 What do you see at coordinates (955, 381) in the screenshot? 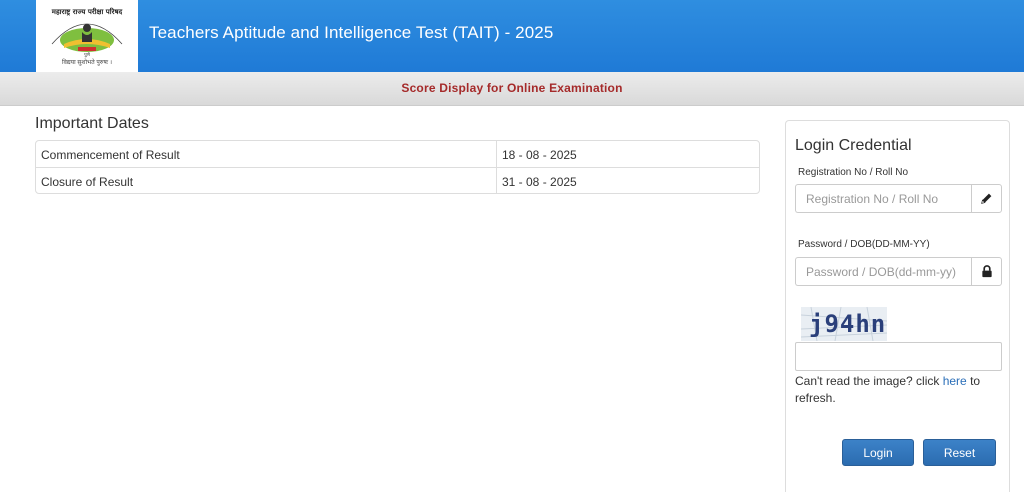
I see `captcha-refresh-link: here` at bounding box center [955, 381].